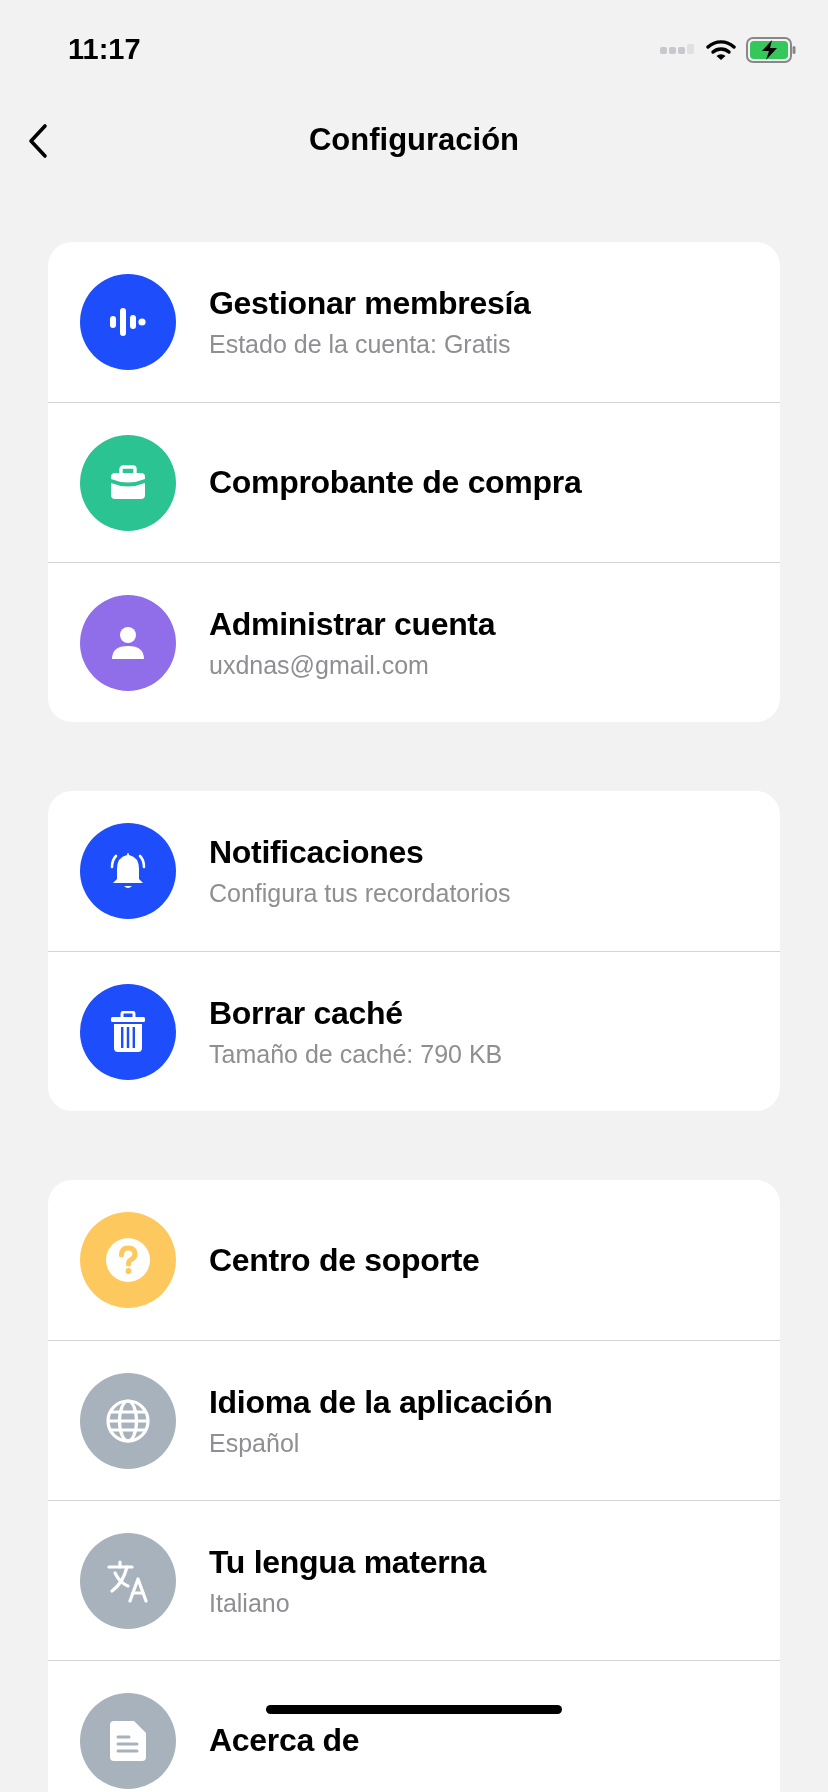  Describe the element at coordinates (255, 1443) in the screenshot. I see `row-subtitle: Español` at that location.